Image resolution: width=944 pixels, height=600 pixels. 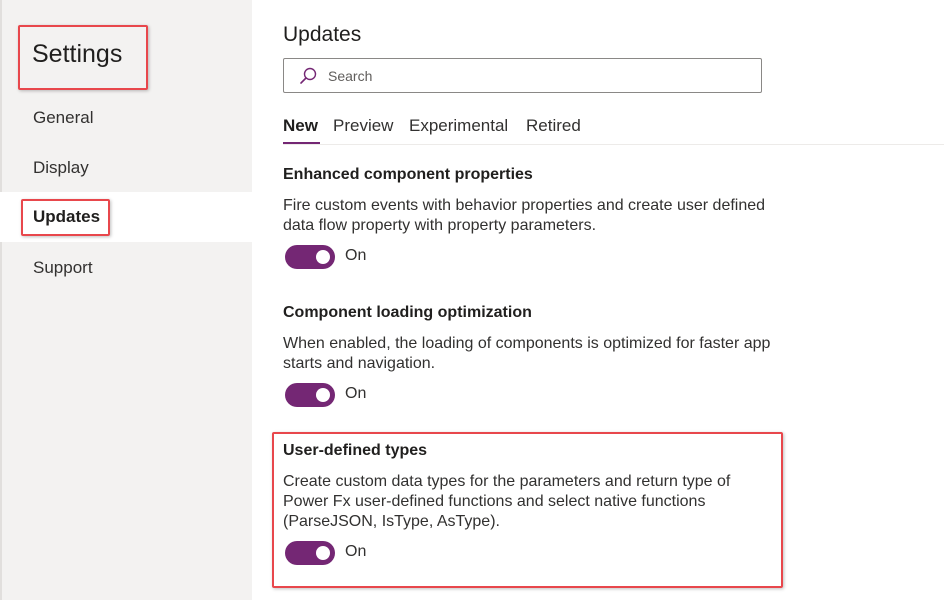 What do you see at coordinates (538, 75) in the screenshot?
I see `search-input` at bounding box center [538, 75].